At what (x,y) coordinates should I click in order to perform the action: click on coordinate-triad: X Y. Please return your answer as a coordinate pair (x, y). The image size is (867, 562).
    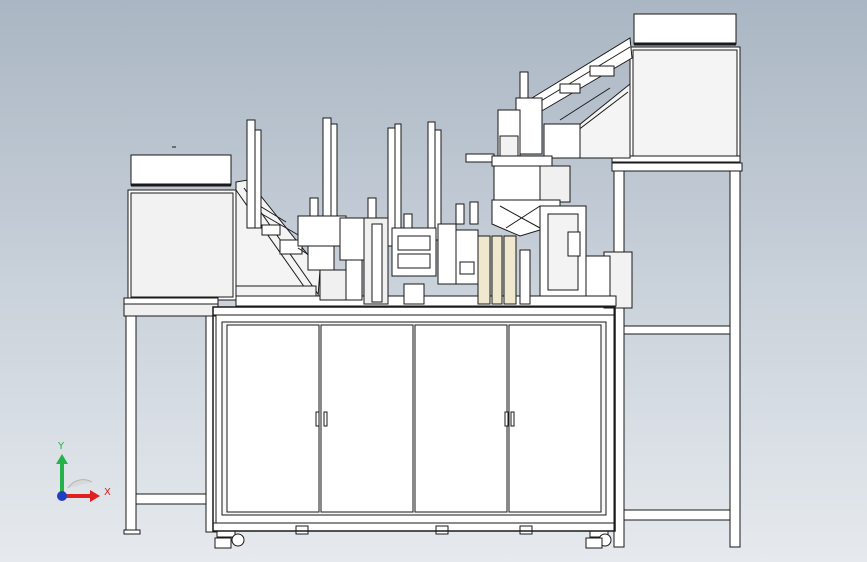
    Looking at the image, I should click on (83, 475).